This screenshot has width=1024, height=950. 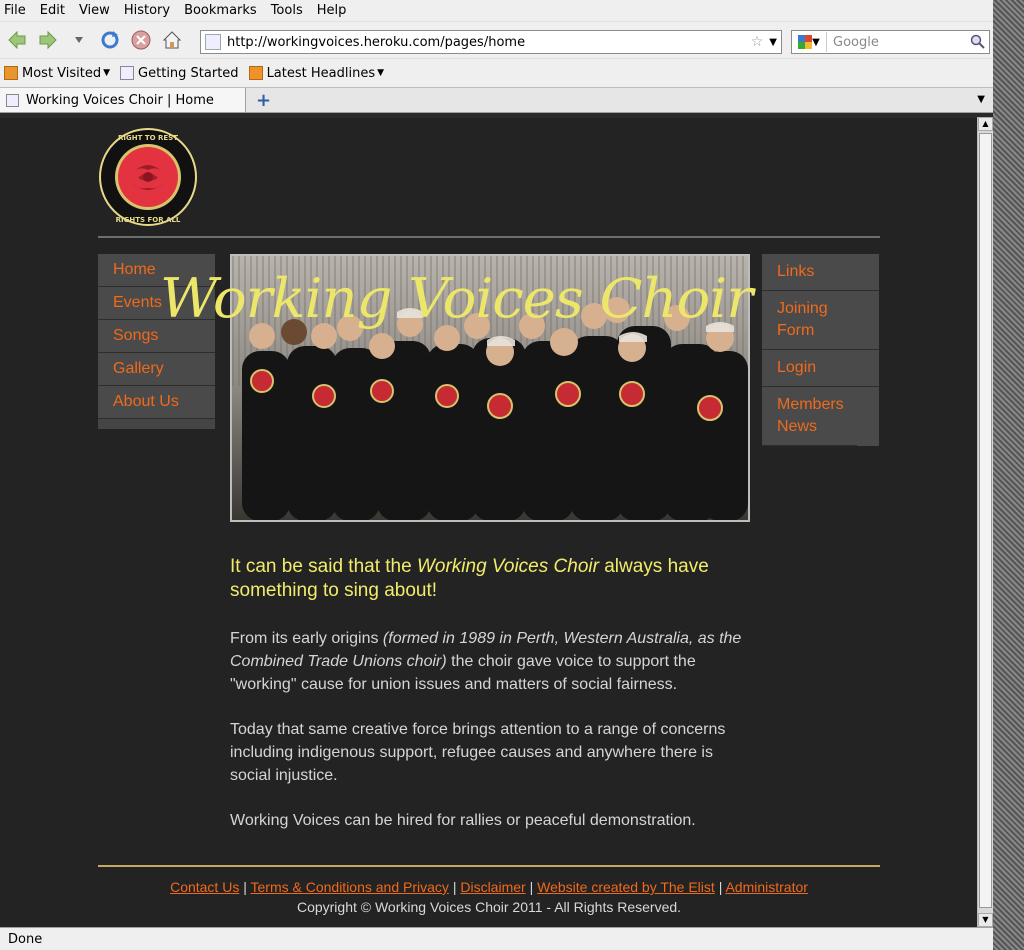 I want to click on bookmark-label: Latest Headlines, so click(x=321, y=73).